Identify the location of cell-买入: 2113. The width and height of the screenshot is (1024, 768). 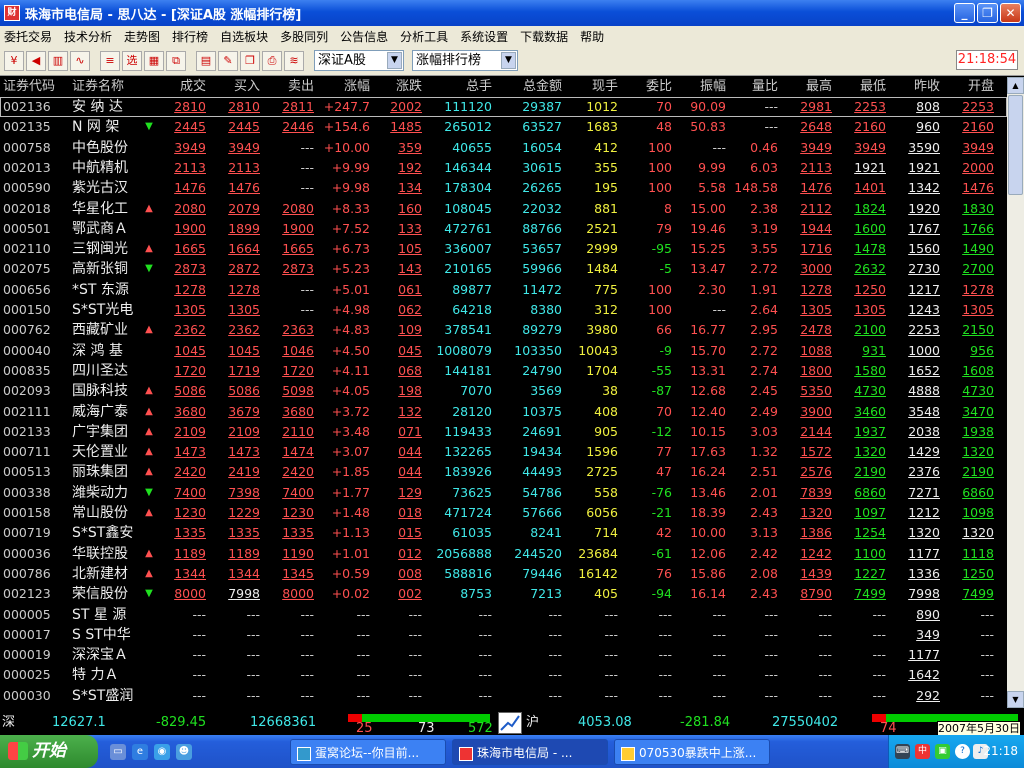
(244, 167).